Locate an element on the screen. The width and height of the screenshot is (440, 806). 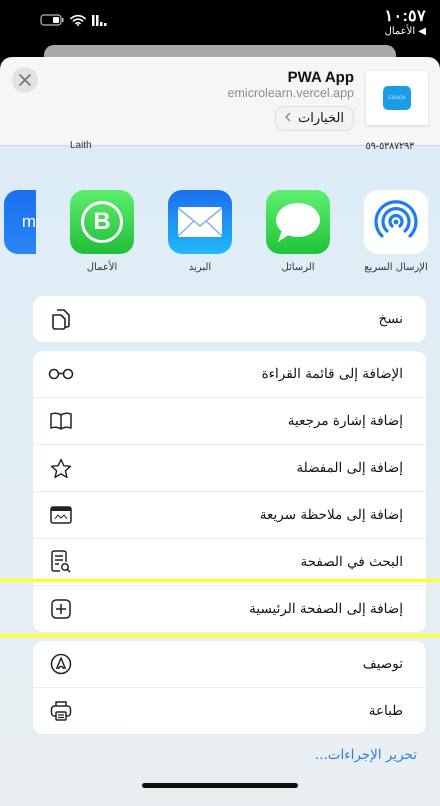
action-row: توصيف is located at coordinates (229, 664).